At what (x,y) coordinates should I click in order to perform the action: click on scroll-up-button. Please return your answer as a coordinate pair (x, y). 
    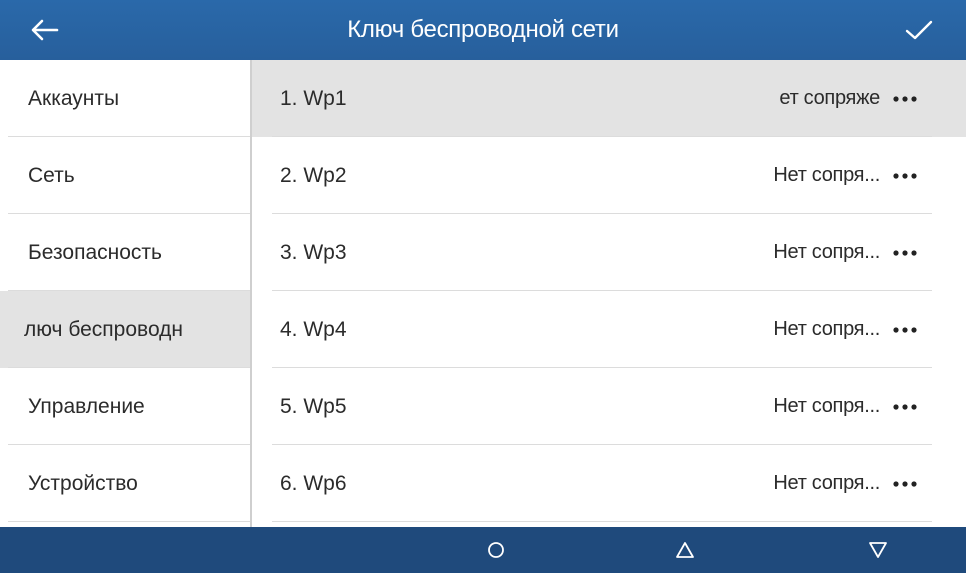
    Looking at the image, I should click on (685, 550).